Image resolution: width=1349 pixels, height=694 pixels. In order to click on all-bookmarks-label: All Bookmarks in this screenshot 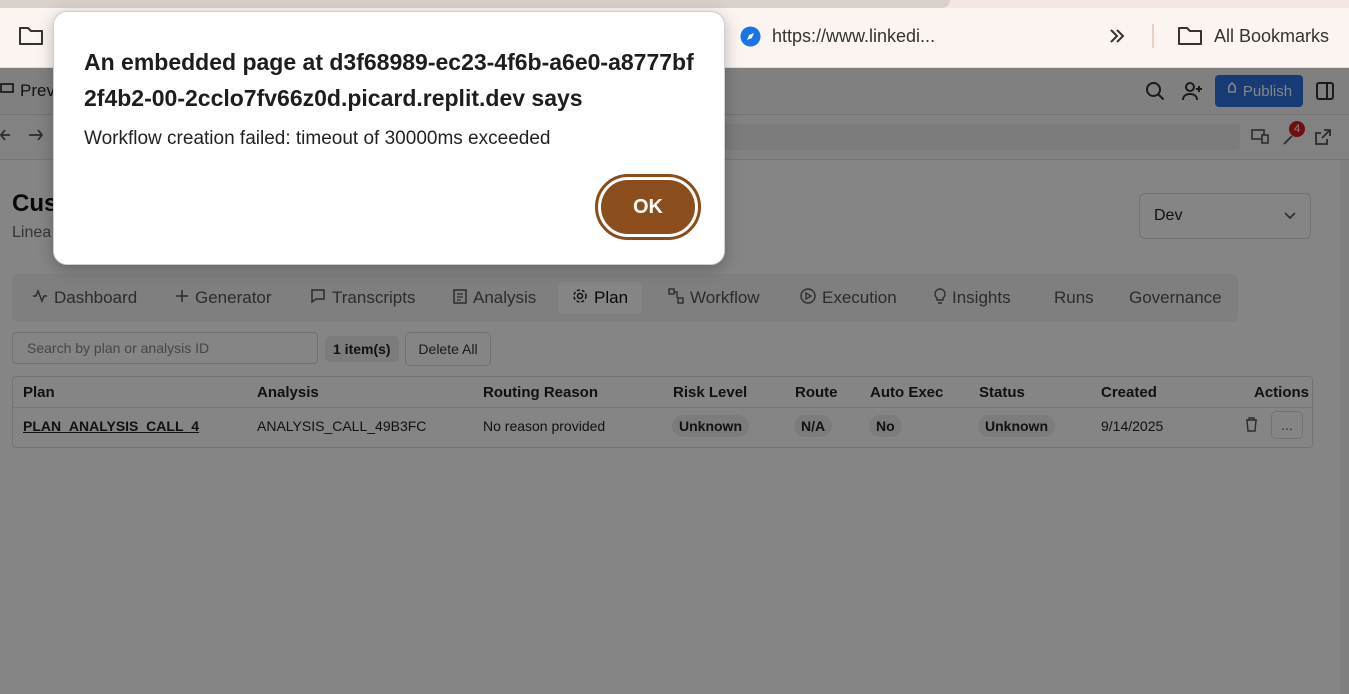, I will do `click(1272, 35)`.